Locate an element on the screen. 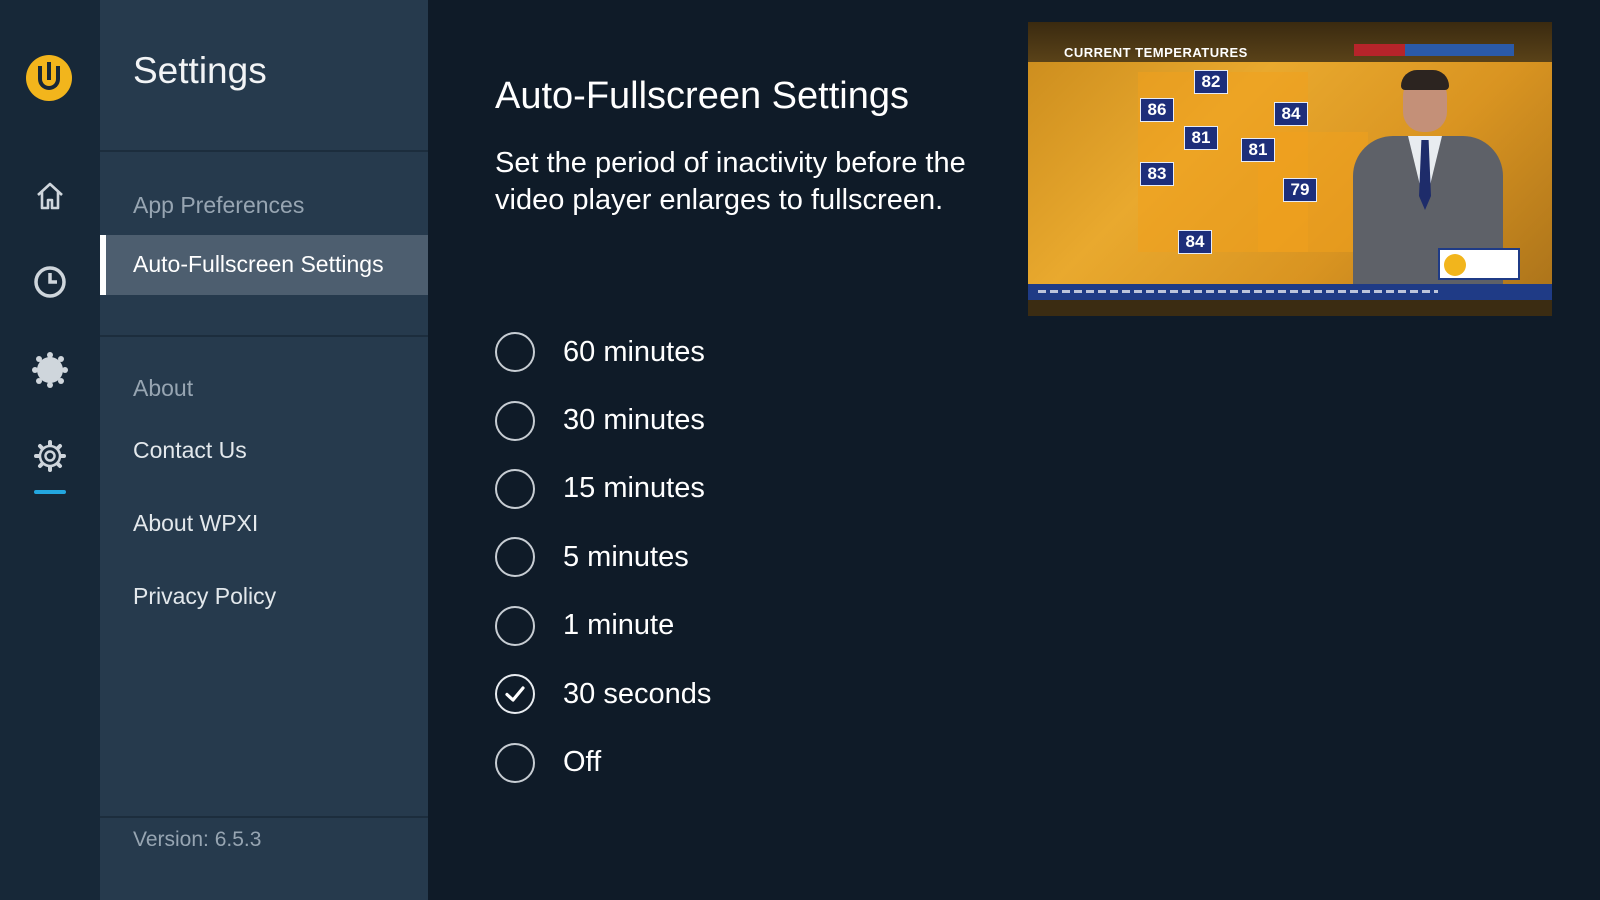 The height and width of the screenshot is (900, 1600). option-label: 5 minutes is located at coordinates (626, 556).